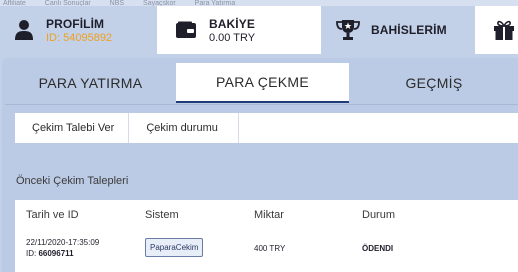 This screenshot has width=518, height=272. I want to click on row-id-value: 66096711, so click(56, 253).